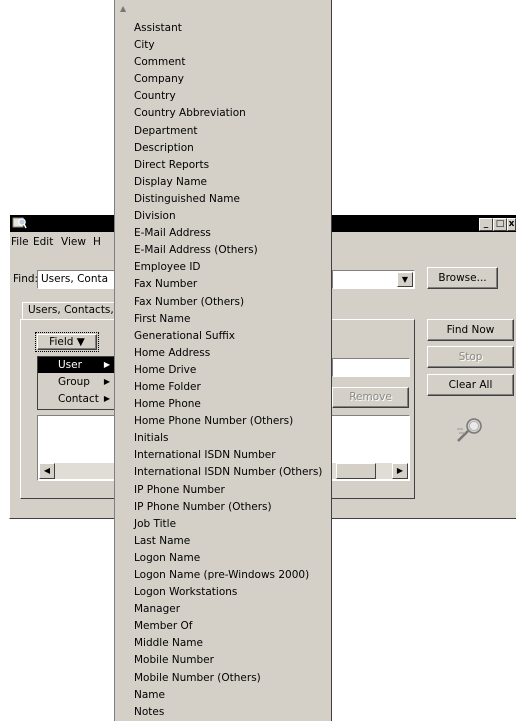 This screenshot has width=516, height=721. Describe the element at coordinates (74, 382) in the screenshot. I see `menu-item-group-label: Group` at that location.